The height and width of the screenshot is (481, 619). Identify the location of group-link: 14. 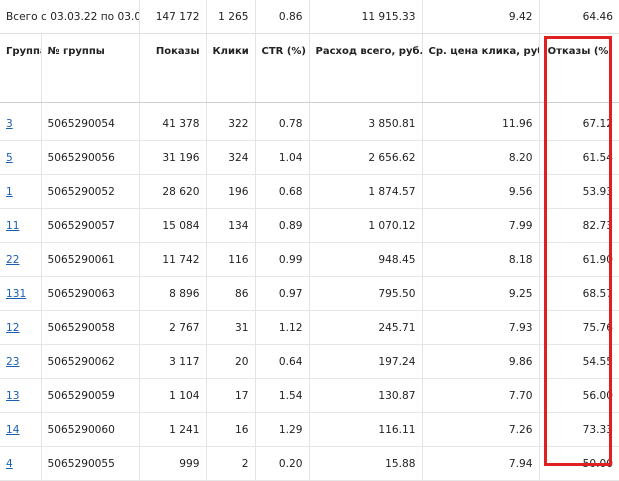
(12, 430).